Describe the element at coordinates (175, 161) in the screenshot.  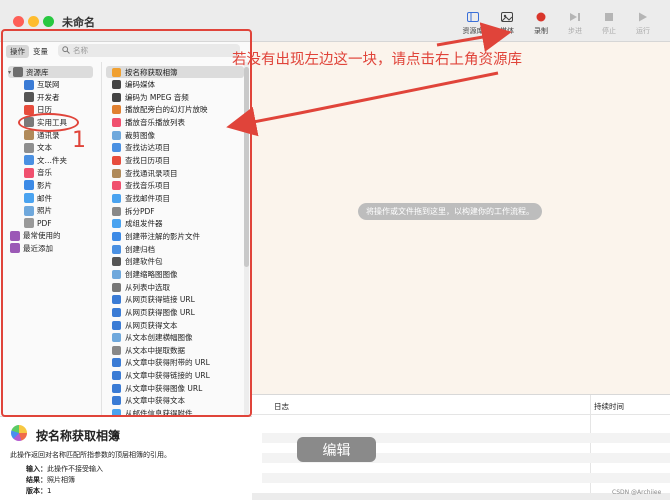
I see `action-list-item: 查找日历项目` at that location.